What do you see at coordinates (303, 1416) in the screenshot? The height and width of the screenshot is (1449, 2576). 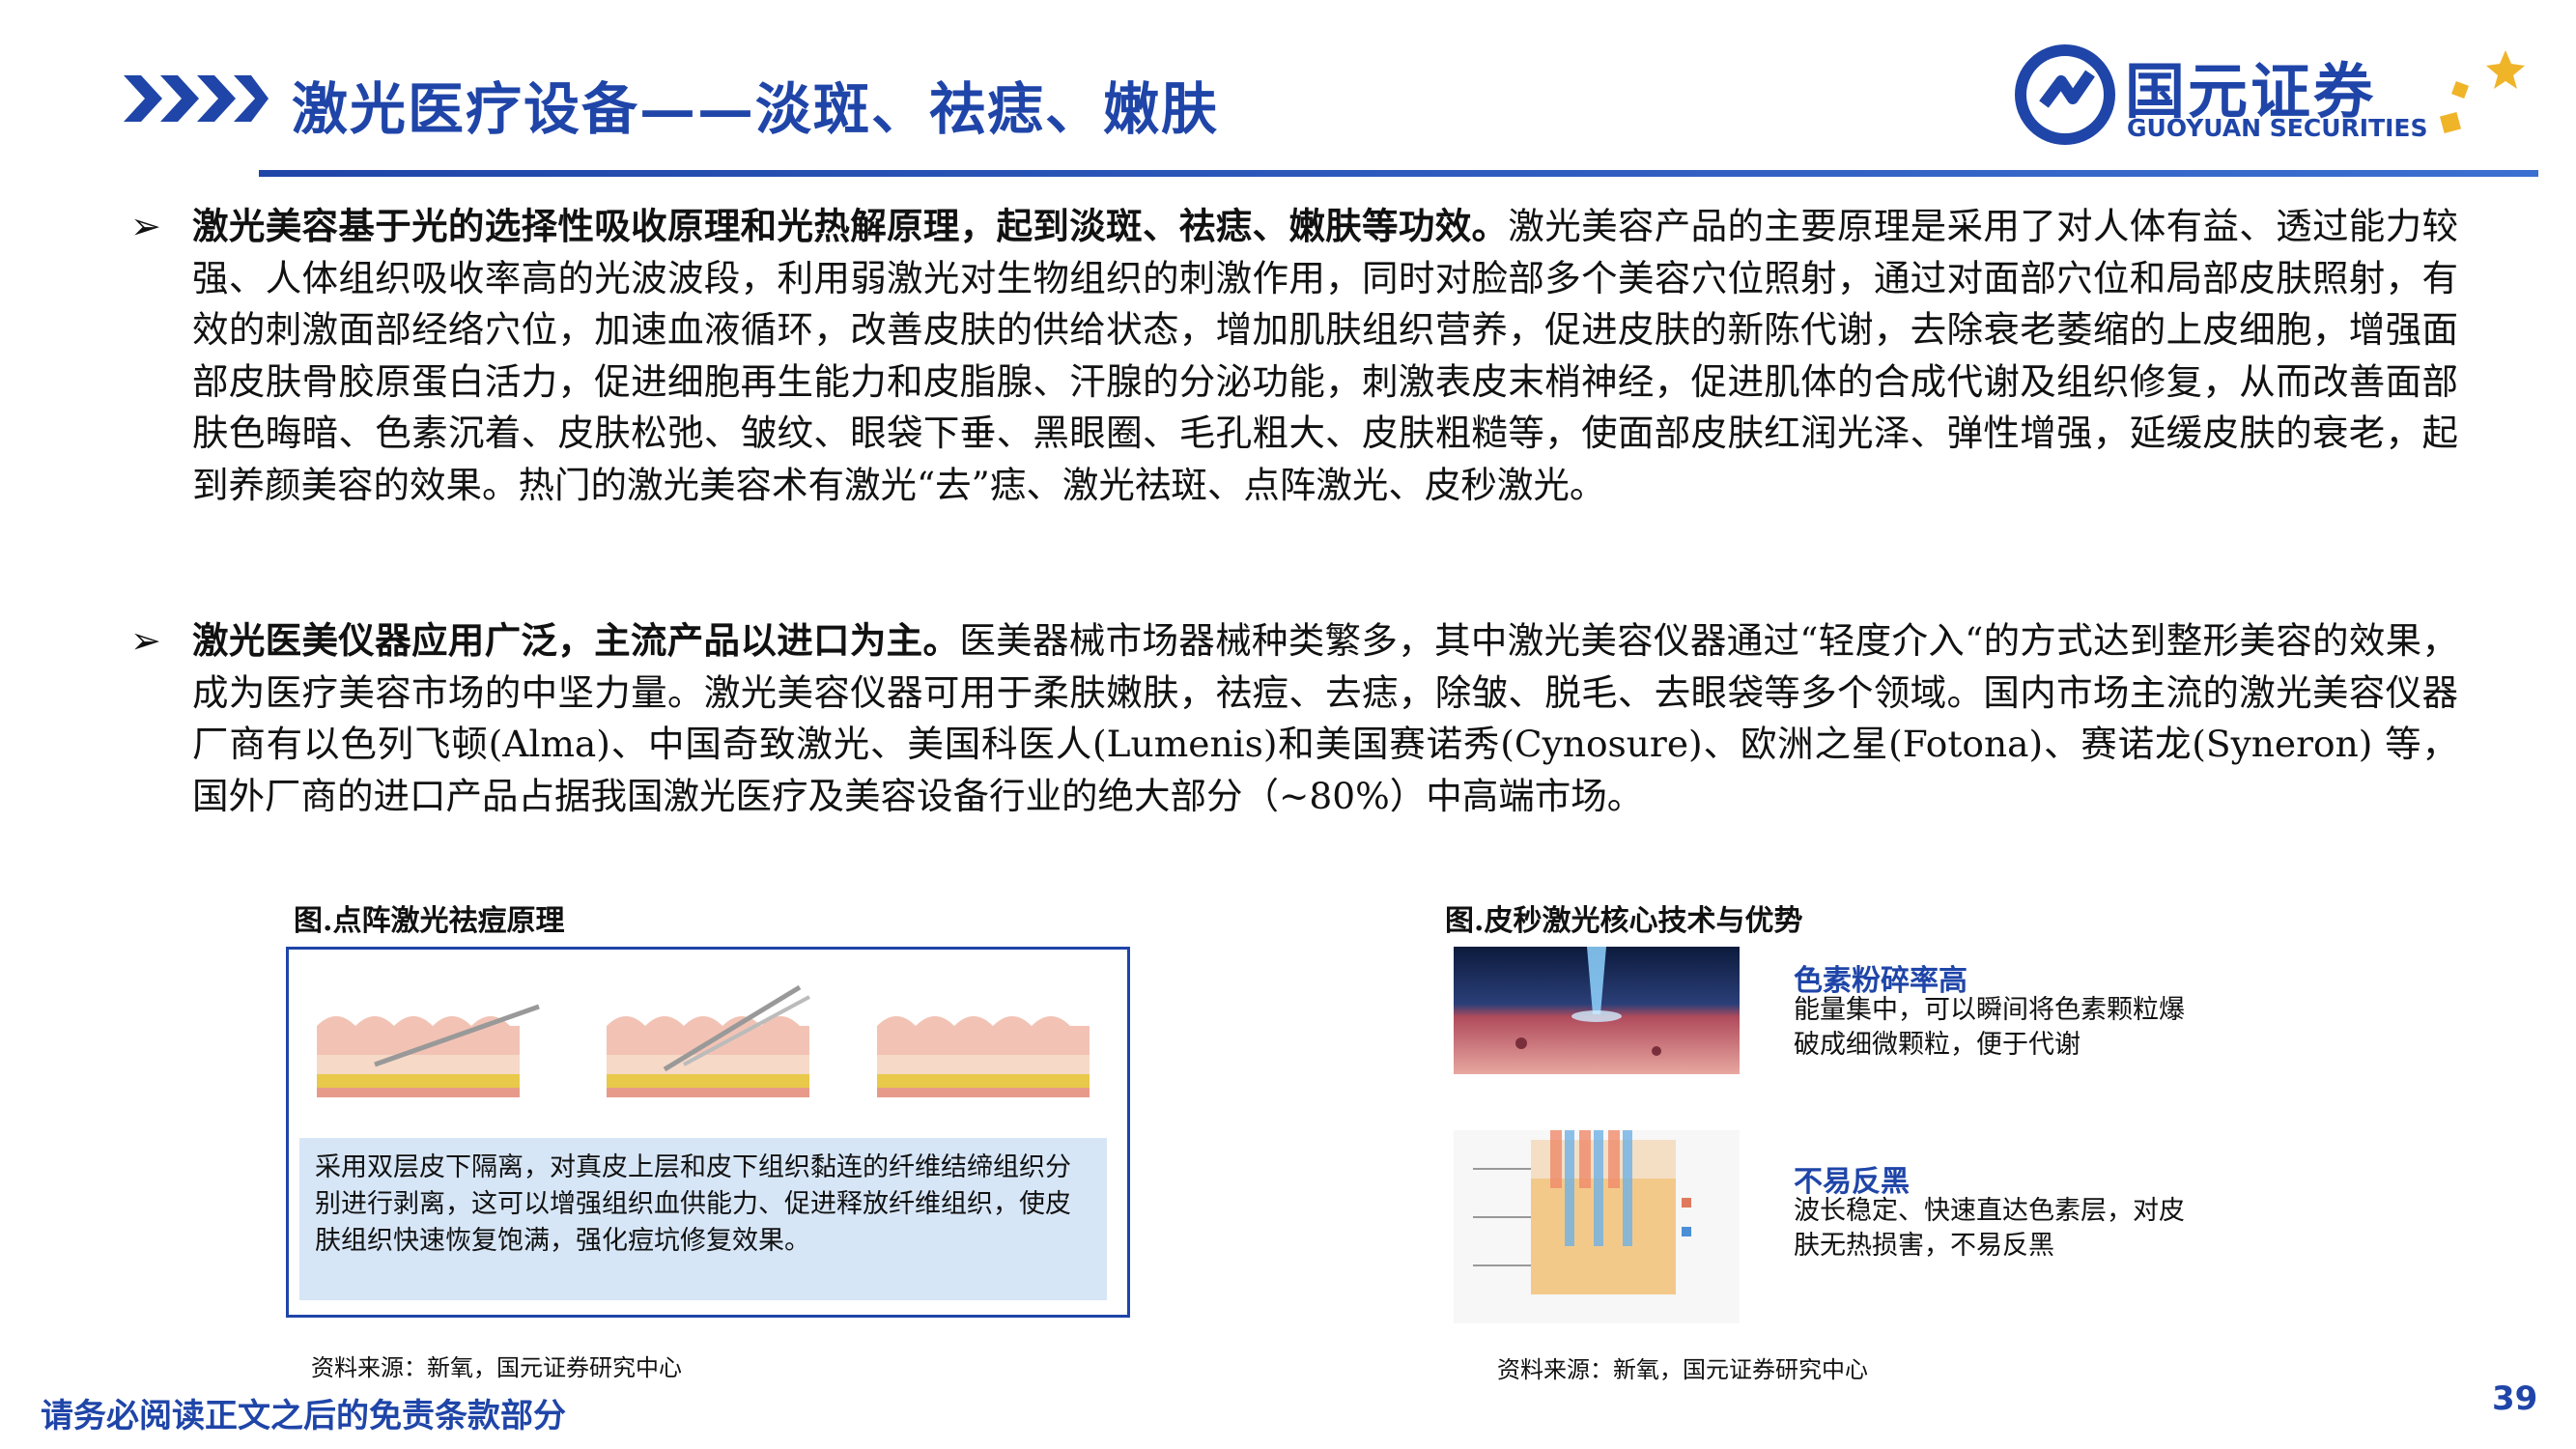 I see `disclaimer-footer: 请务必阅读正文之后的免责条款部分` at bounding box center [303, 1416].